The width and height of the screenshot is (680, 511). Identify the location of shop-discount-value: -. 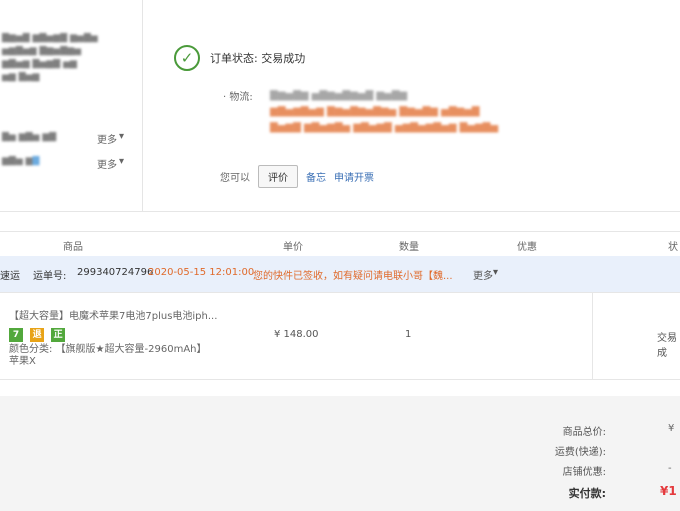
(670, 468).